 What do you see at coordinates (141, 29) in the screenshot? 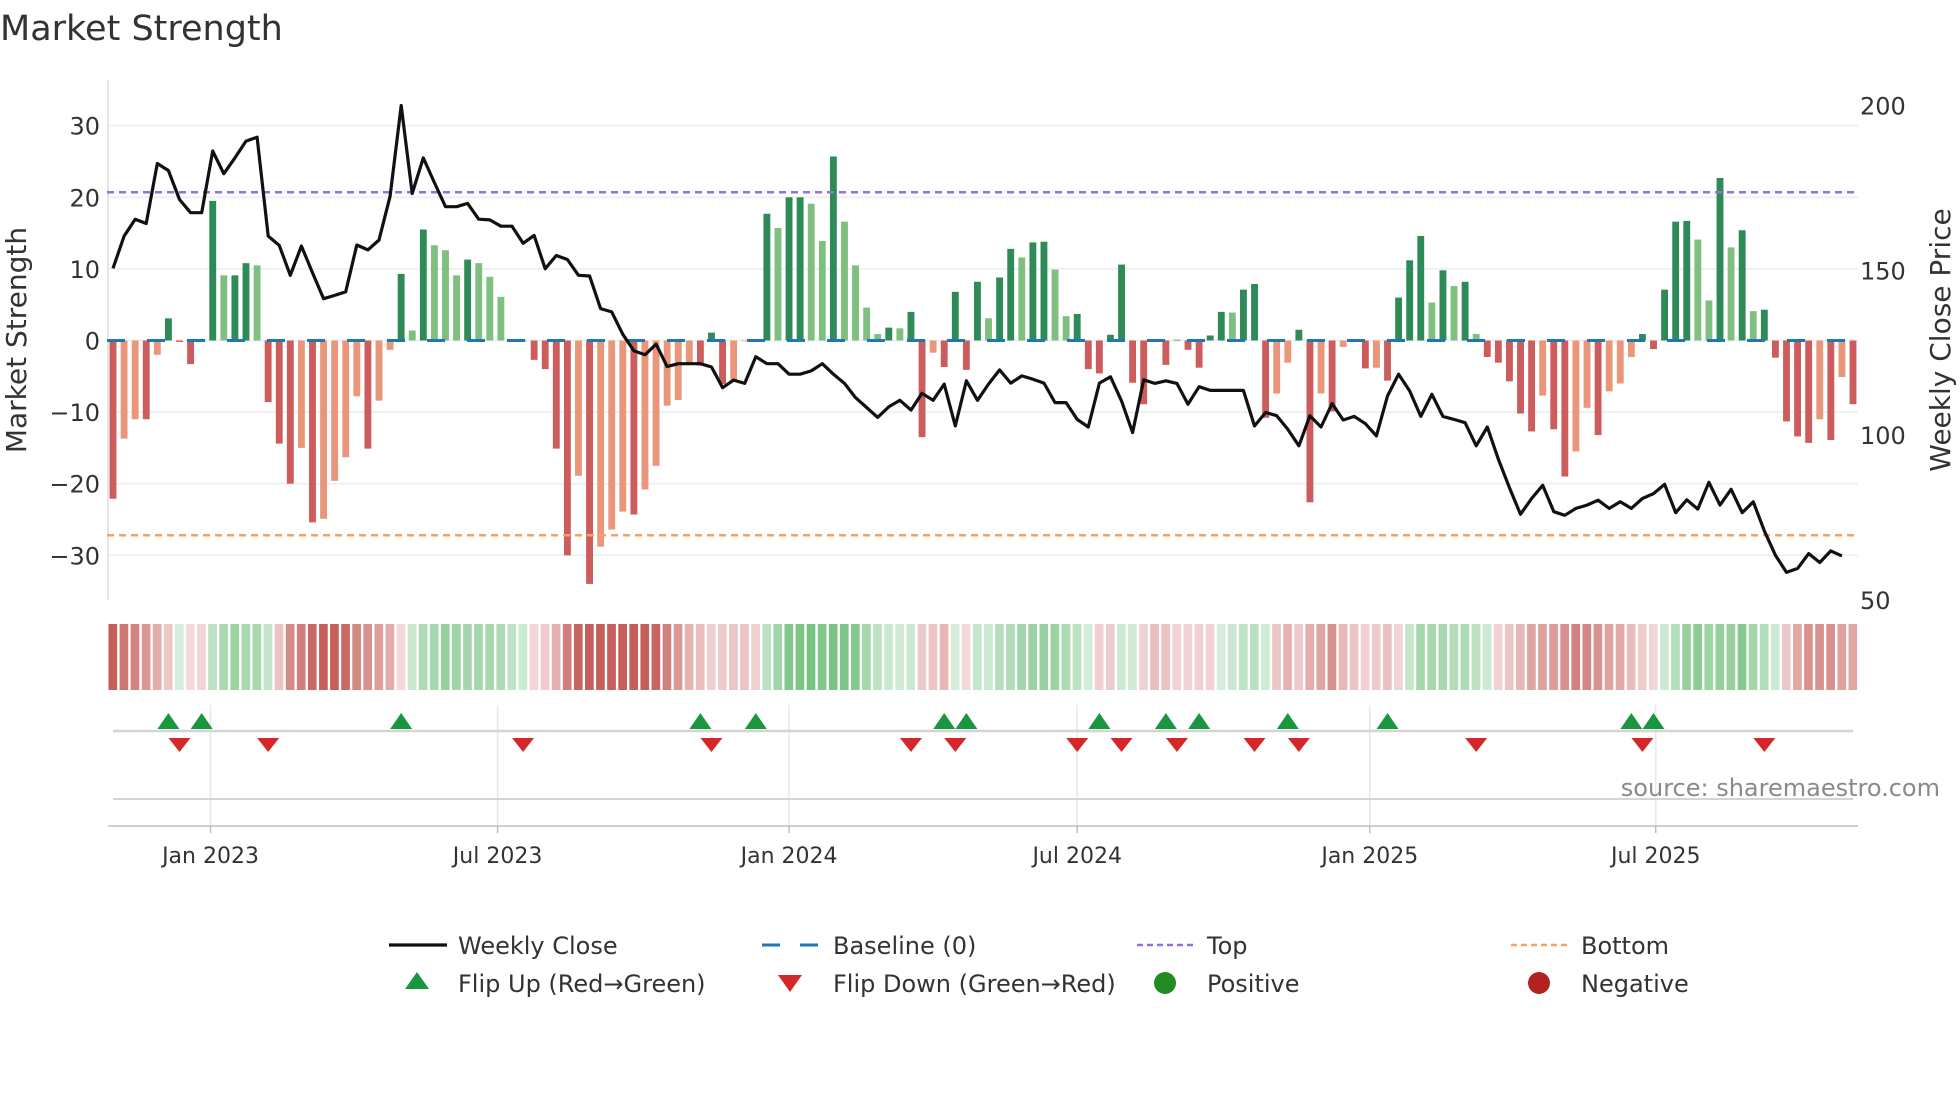
I see `chart-title: Market Strength` at bounding box center [141, 29].